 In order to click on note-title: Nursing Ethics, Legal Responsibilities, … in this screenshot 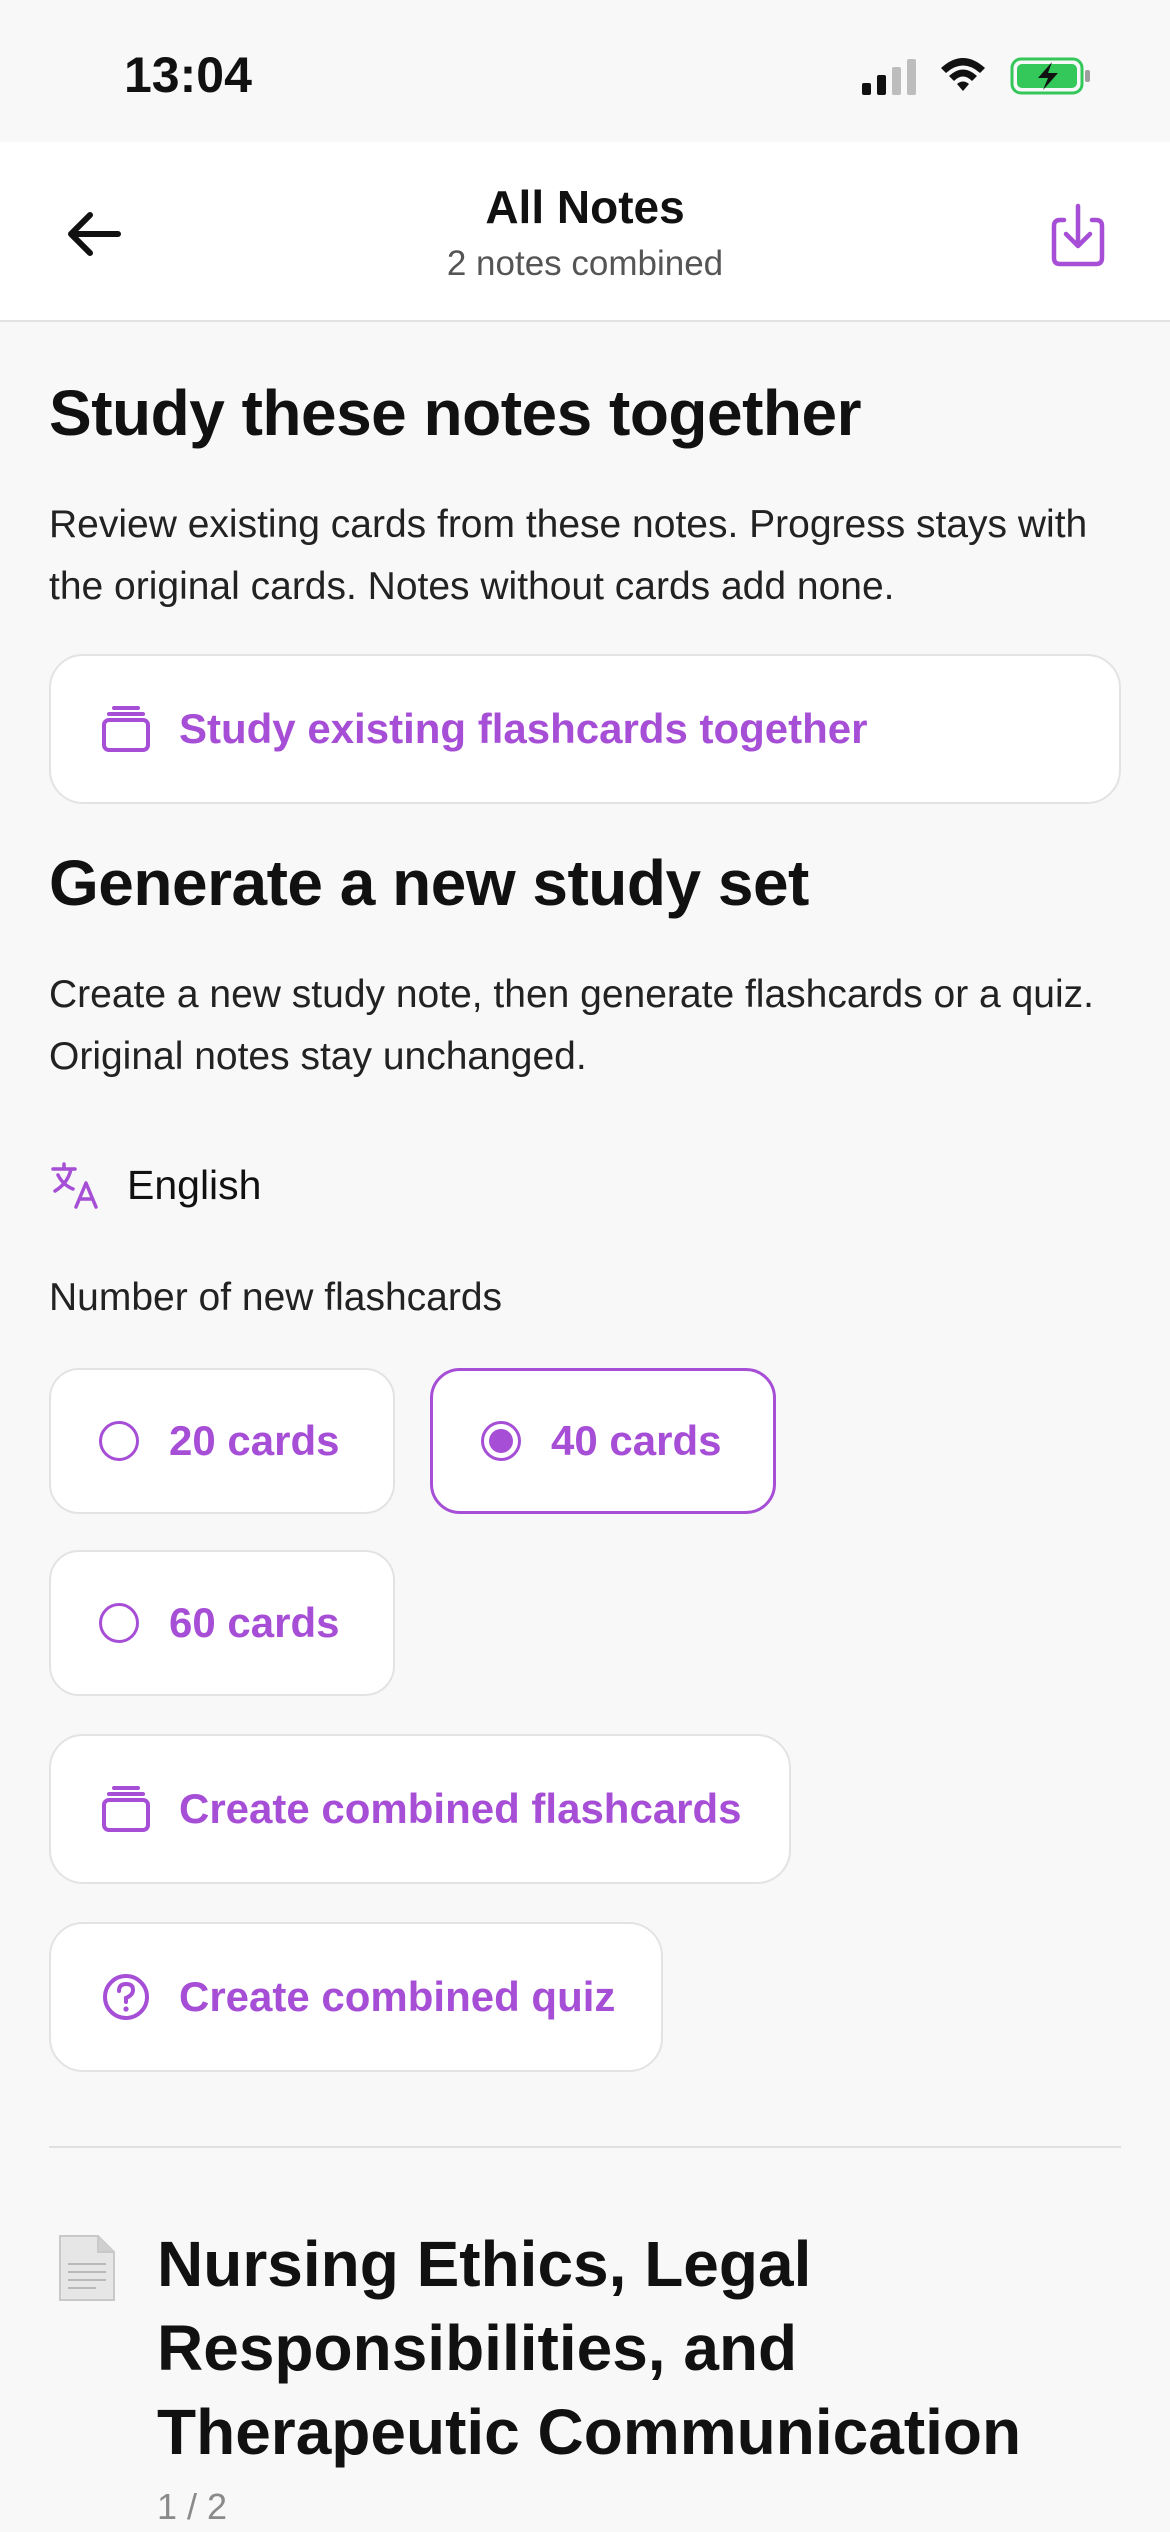, I will do `click(589, 2348)`.